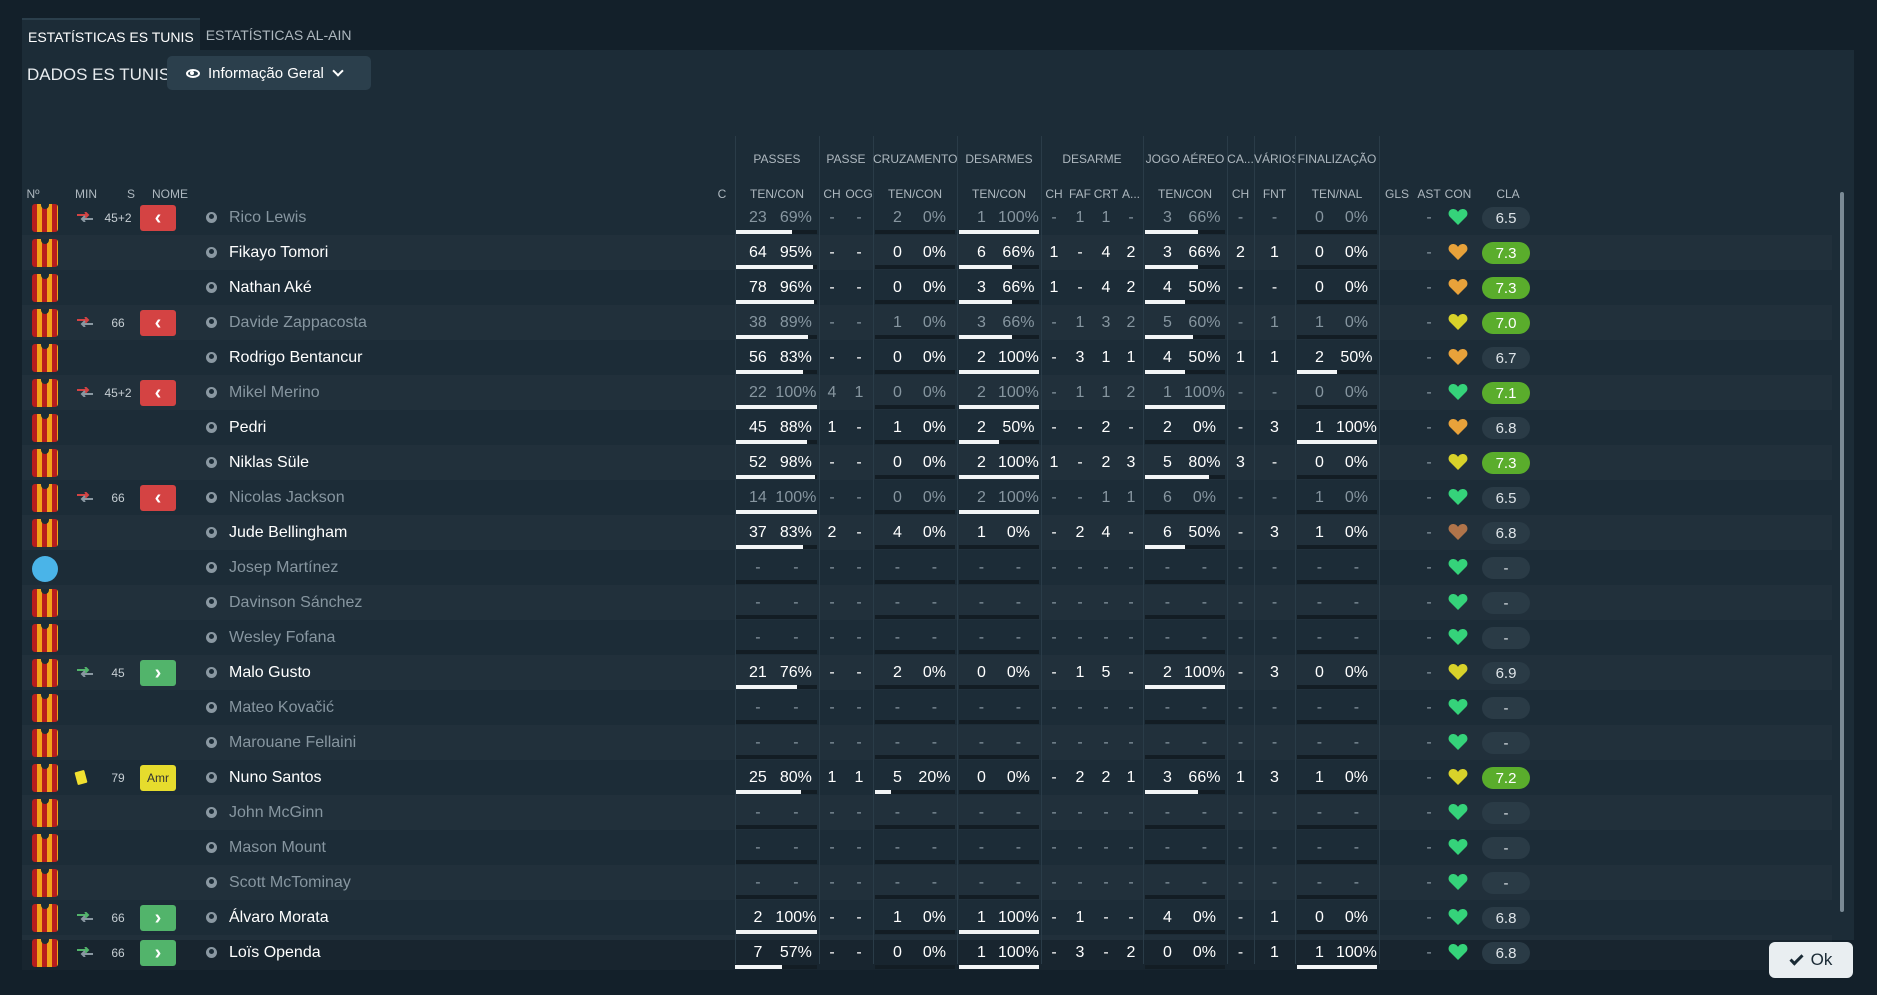 Image resolution: width=1877 pixels, height=995 pixels. What do you see at coordinates (86, 194) in the screenshot?
I see `column-header: MIN` at bounding box center [86, 194].